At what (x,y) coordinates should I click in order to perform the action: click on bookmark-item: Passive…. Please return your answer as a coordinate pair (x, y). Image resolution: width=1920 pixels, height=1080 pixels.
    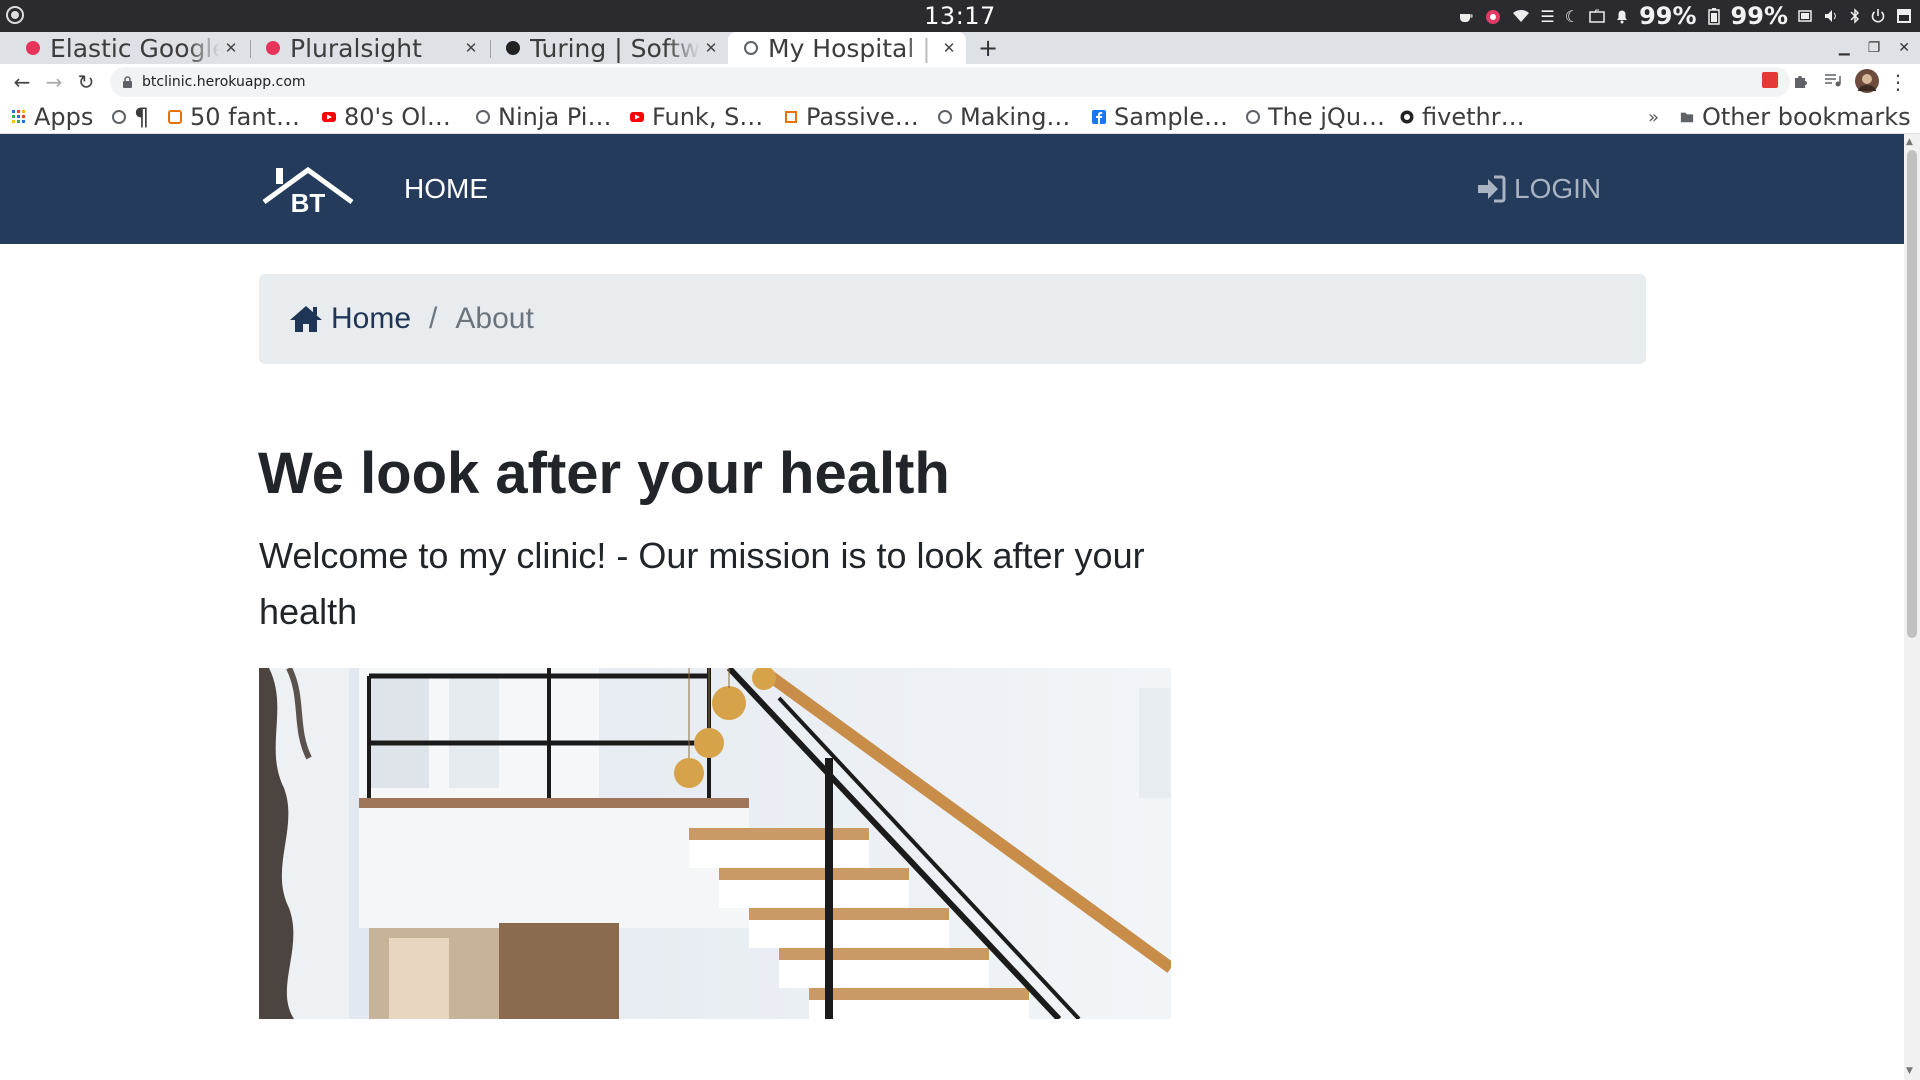
    Looking at the image, I should click on (851, 117).